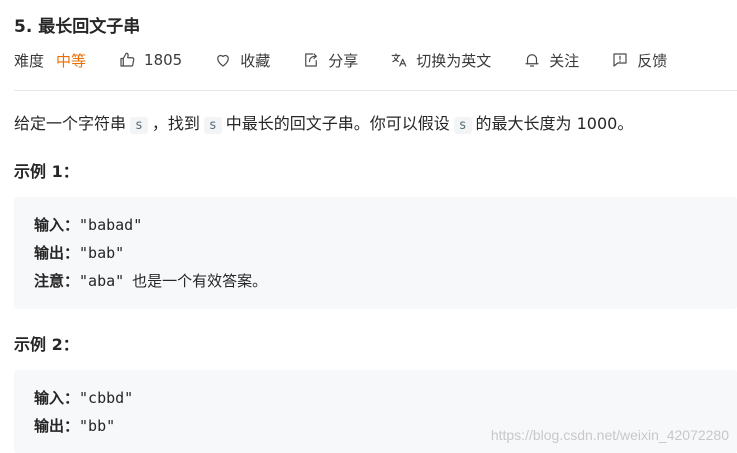 Image resolution: width=737 pixels, height=453 pixels. What do you see at coordinates (175, 123) in the screenshot?
I see `description-text: ，找到` at bounding box center [175, 123].